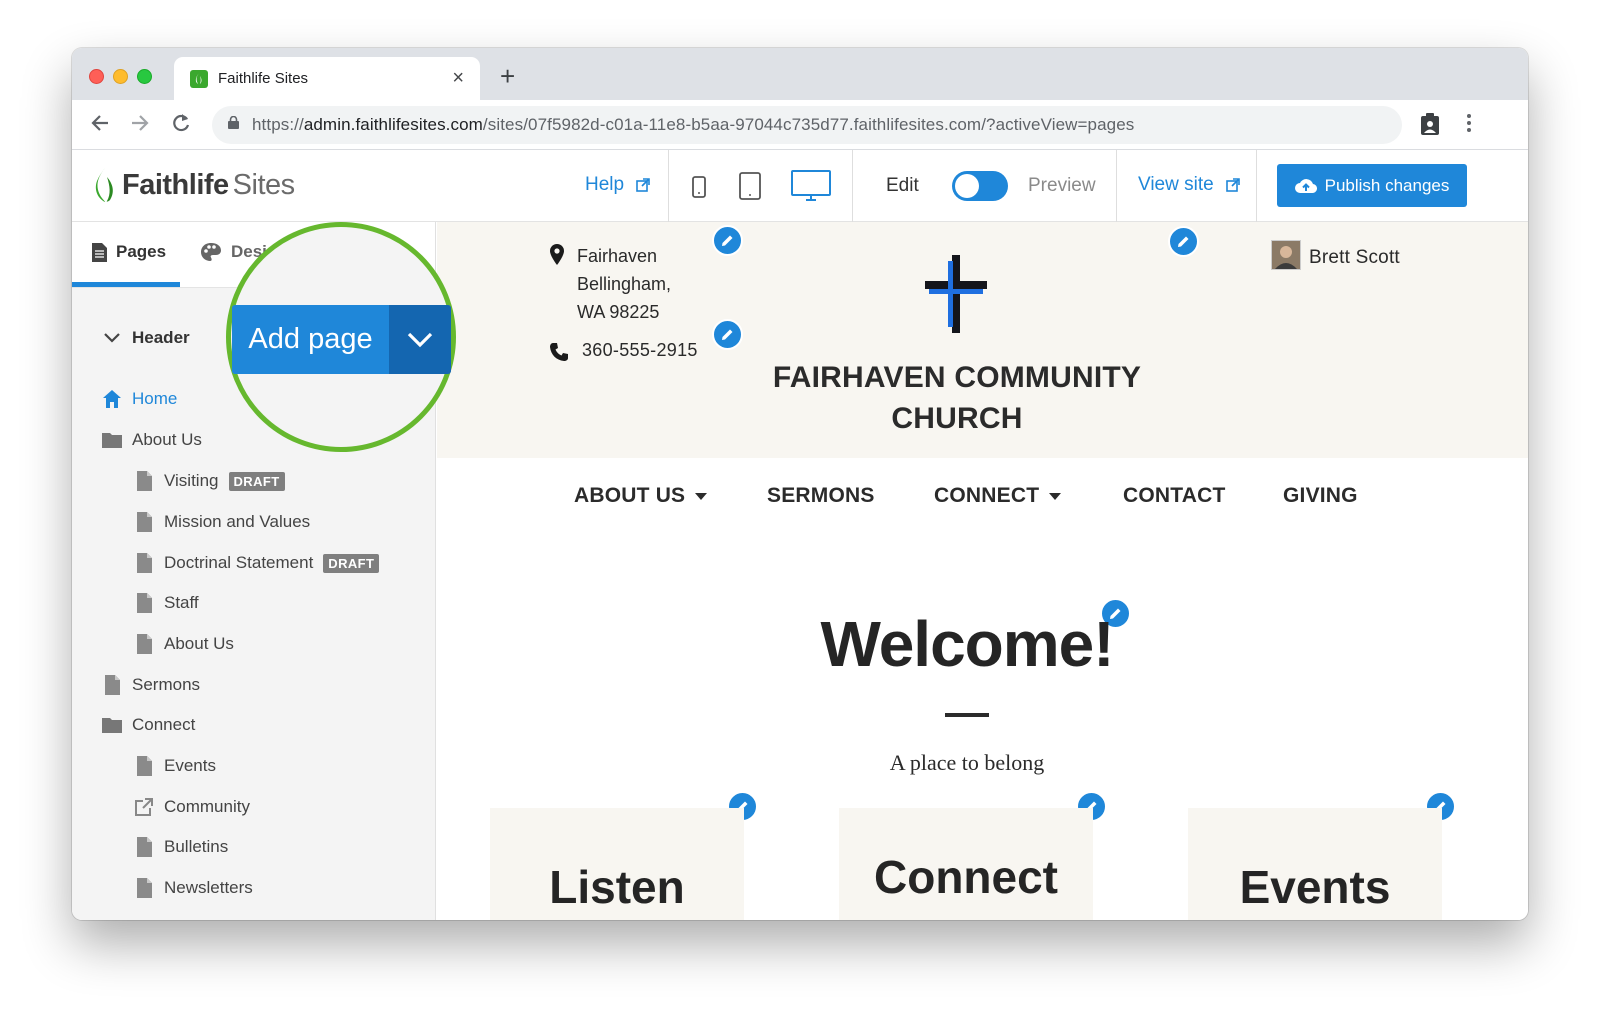 The image size is (1600, 1015). Describe the element at coordinates (193, 888) in the screenshot. I see `sidebar-item-newsletters: Newsletters` at that location.